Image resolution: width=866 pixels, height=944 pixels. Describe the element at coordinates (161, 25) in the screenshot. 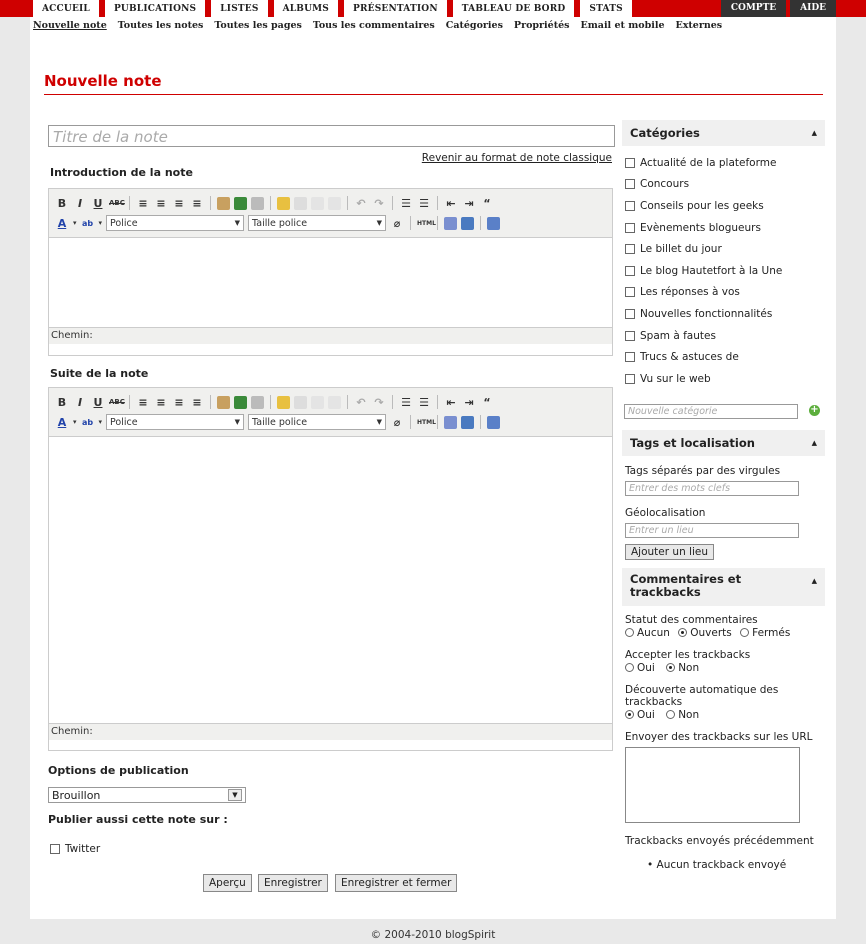

I see `subnav-toutes-notes: Toutes les notes` at that location.